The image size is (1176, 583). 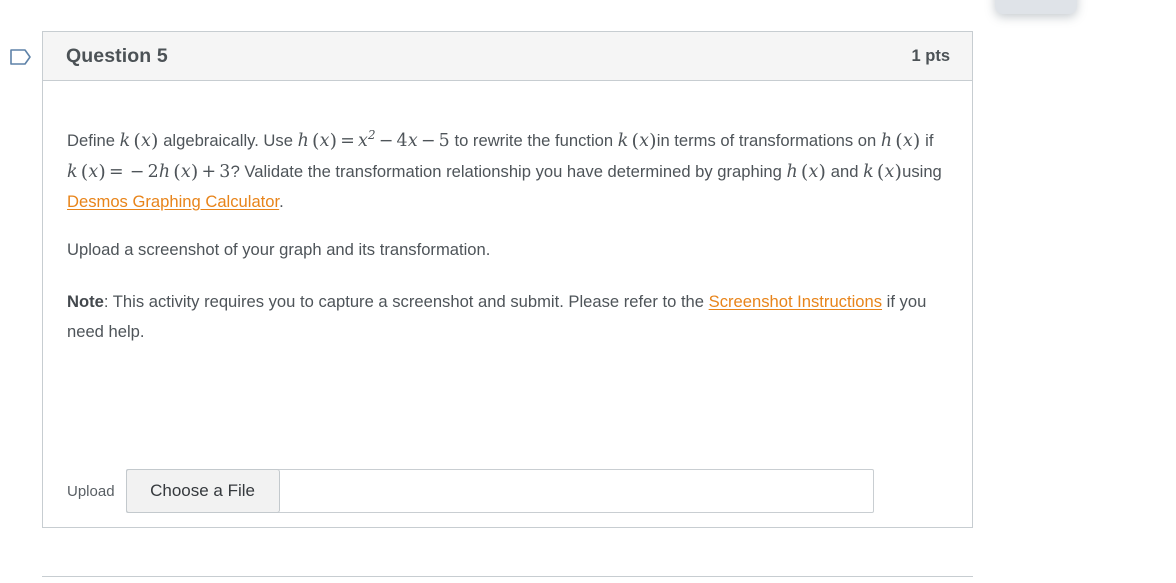 What do you see at coordinates (900, 141) in the screenshot?
I see `math-h-of-x-1: h (x)` at bounding box center [900, 141].